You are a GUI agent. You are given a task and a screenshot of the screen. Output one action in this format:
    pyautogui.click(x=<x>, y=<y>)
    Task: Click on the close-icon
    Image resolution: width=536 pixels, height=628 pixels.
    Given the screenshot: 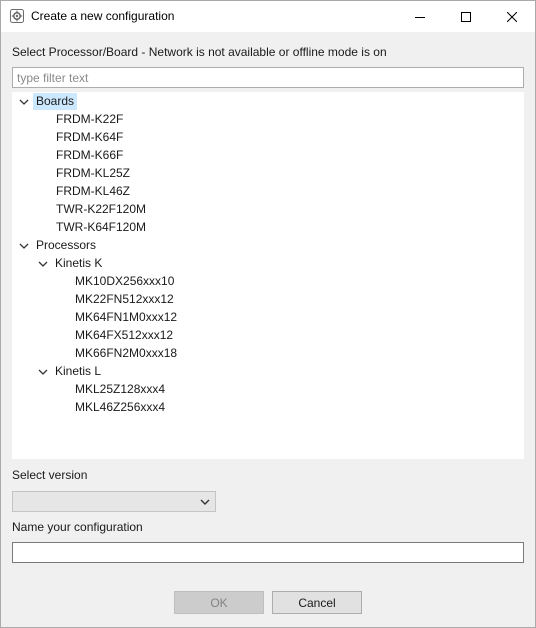 What is the action you would take?
    pyautogui.click(x=512, y=16)
    